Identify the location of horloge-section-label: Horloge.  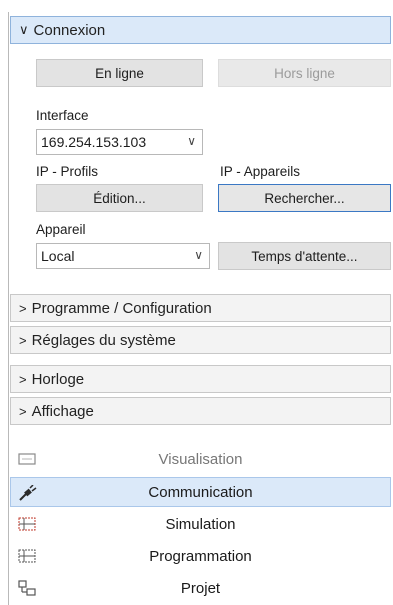
(58, 379).